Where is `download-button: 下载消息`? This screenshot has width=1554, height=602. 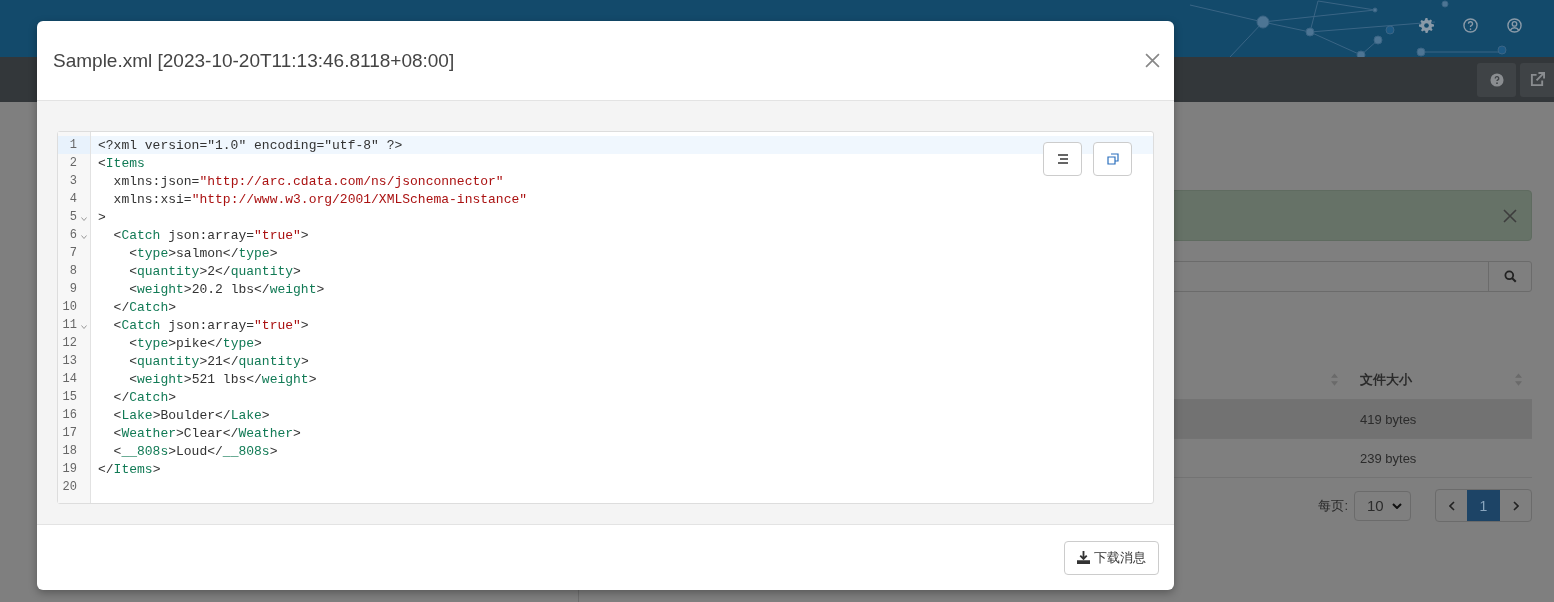
download-button: 下载消息 is located at coordinates (1111, 557).